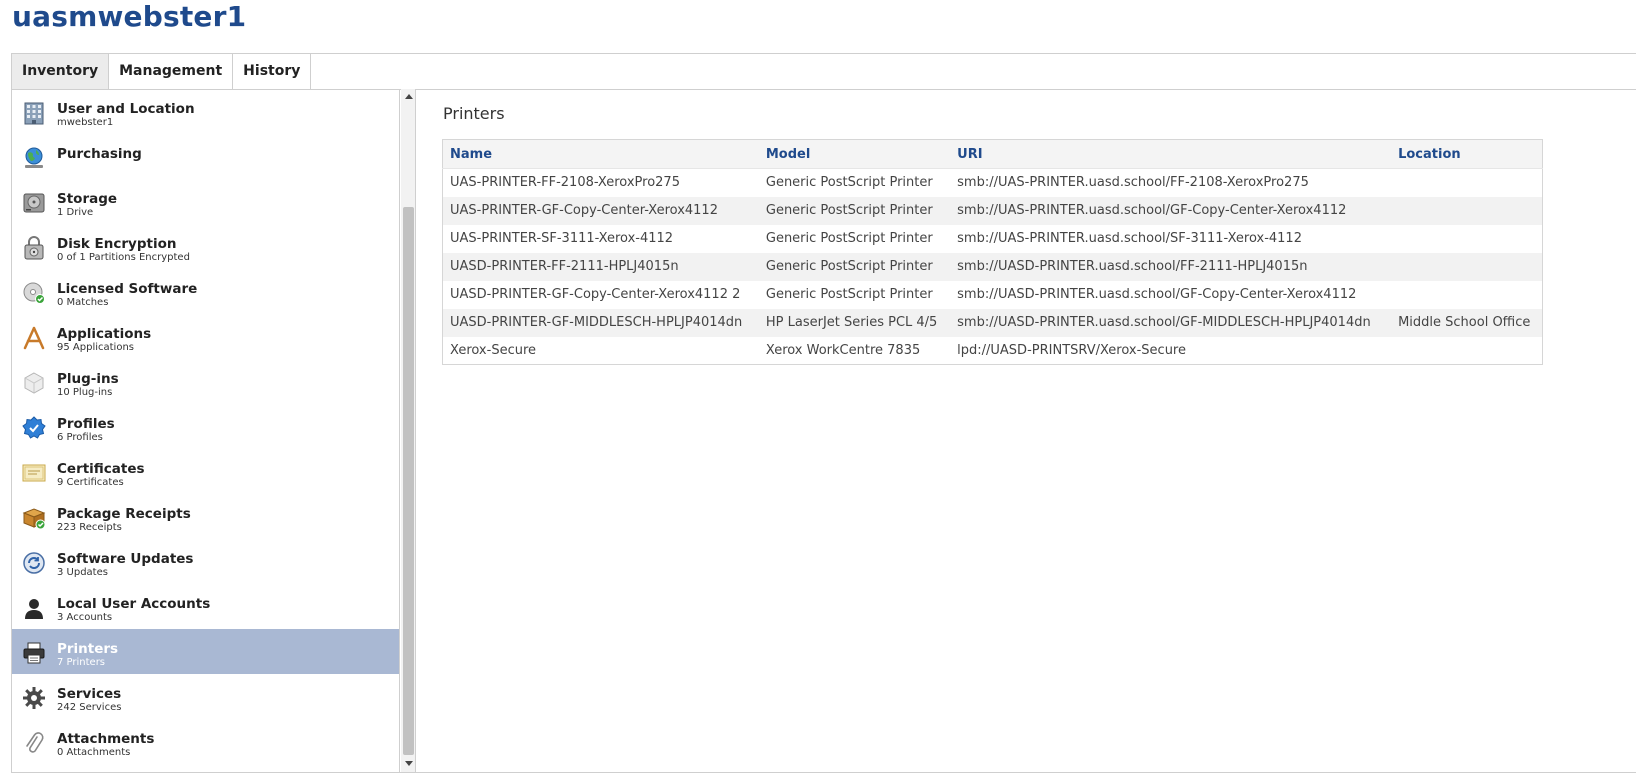  What do you see at coordinates (34, 158) in the screenshot?
I see `globe-icon` at bounding box center [34, 158].